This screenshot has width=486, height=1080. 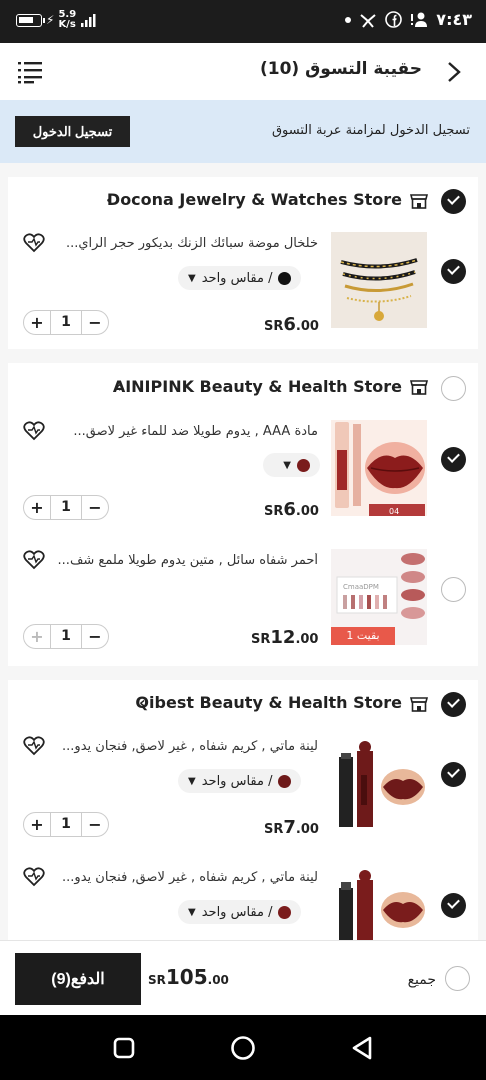 What do you see at coordinates (124, 1048) in the screenshot?
I see `recent-apps-icon` at bounding box center [124, 1048].